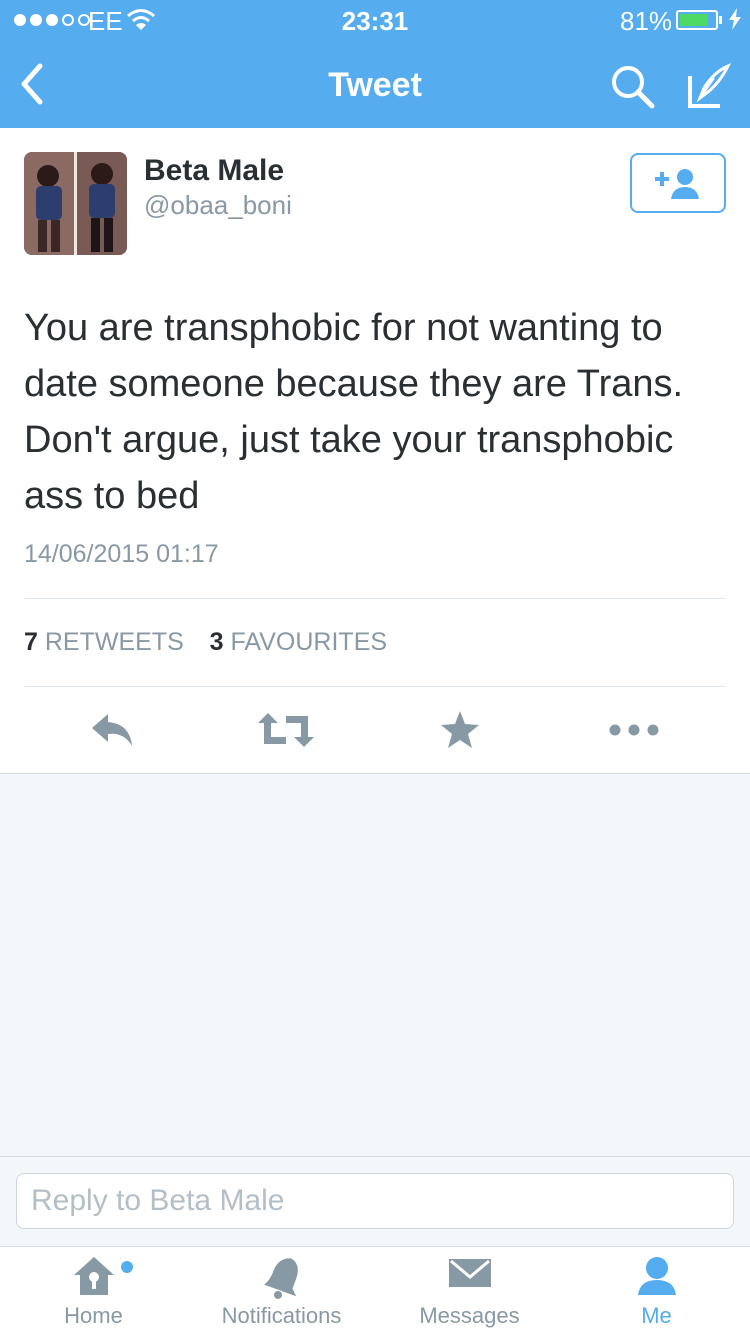 The image size is (750, 1334). I want to click on star-icon, so click(460, 729).